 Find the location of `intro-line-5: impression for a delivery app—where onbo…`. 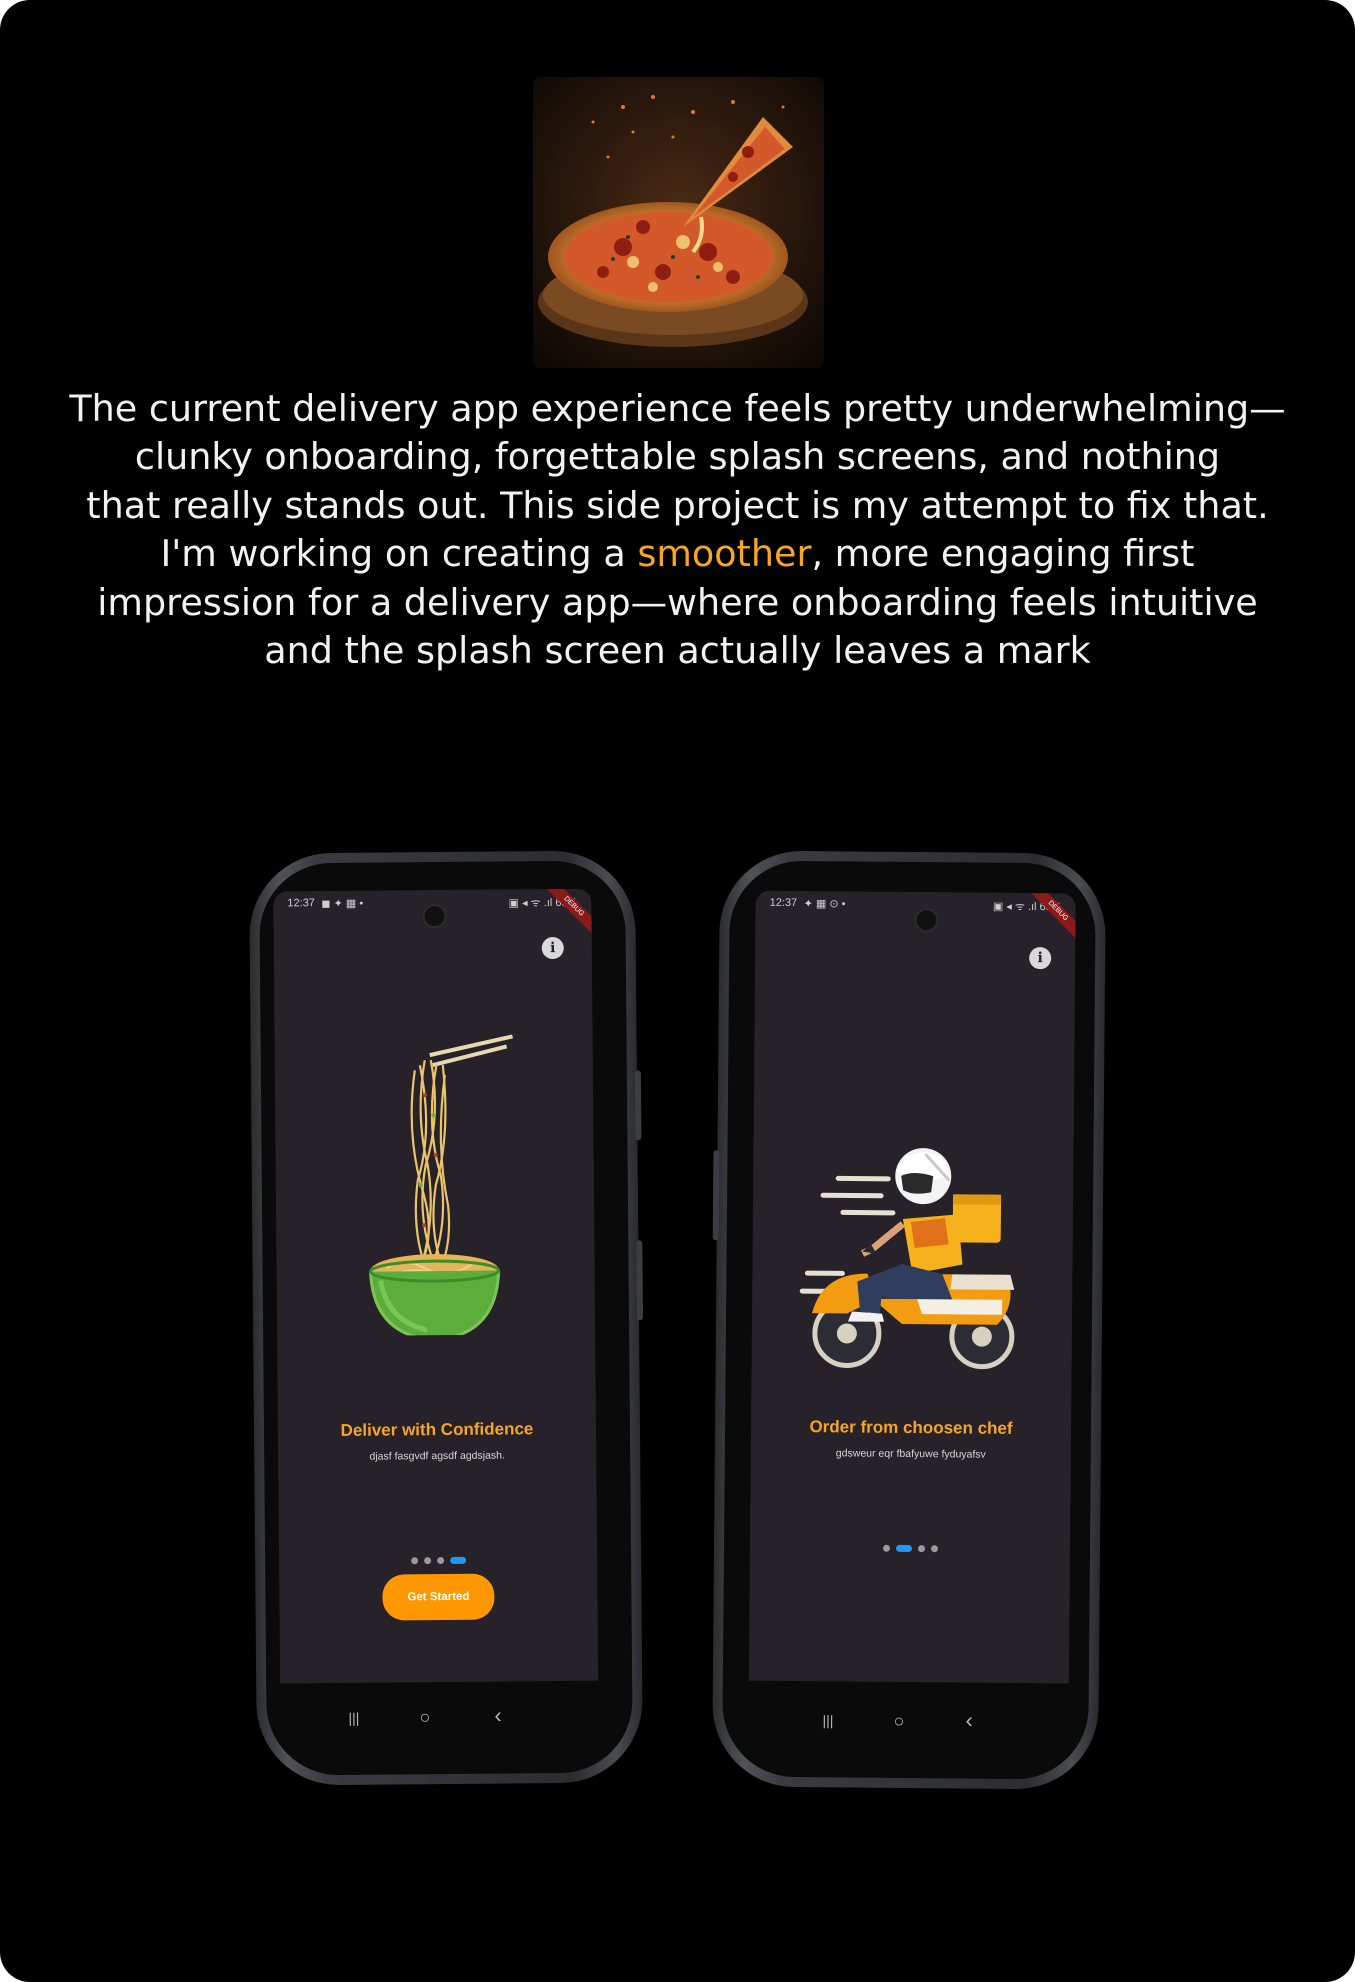

intro-line-5: impression for a delivery app—where onbo… is located at coordinates (677, 602).